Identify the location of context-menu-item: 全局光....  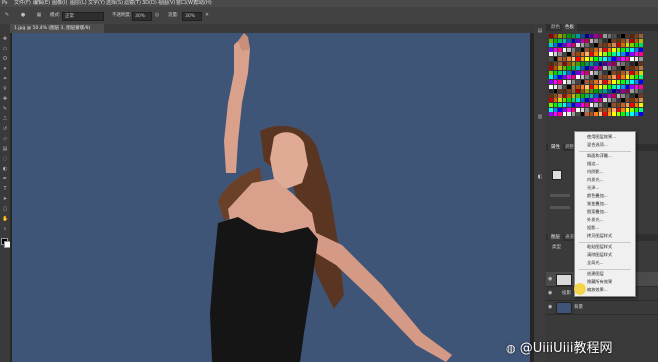
(595, 263).